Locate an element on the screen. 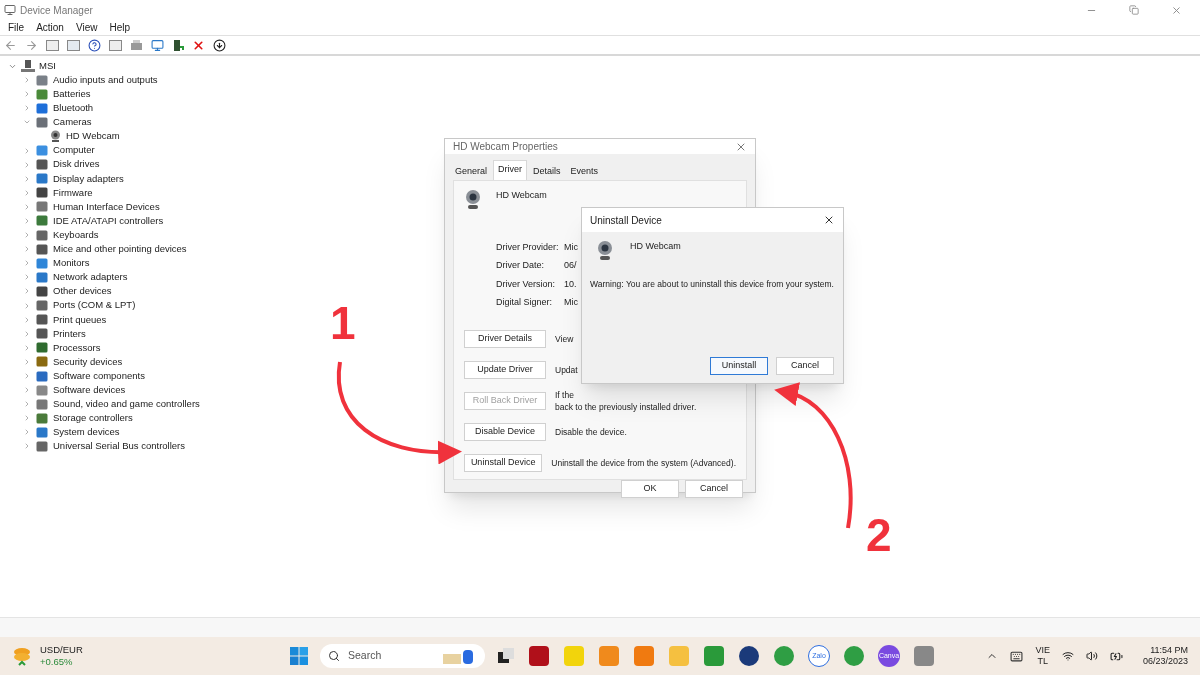 This screenshot has width=1200, height=675. tree-item: Other devices is located at coordinates (82, 291).